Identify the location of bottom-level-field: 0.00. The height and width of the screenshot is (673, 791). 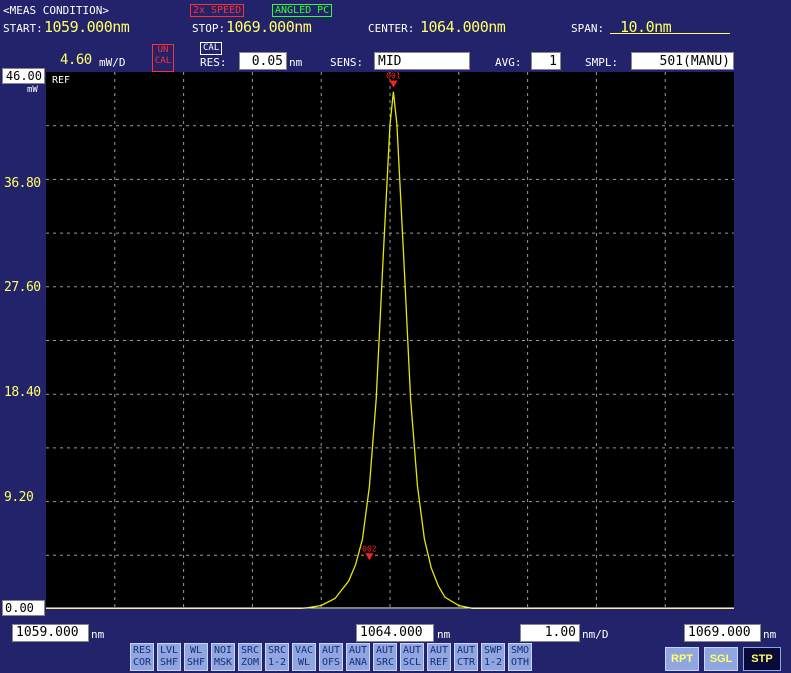
(23, 608).